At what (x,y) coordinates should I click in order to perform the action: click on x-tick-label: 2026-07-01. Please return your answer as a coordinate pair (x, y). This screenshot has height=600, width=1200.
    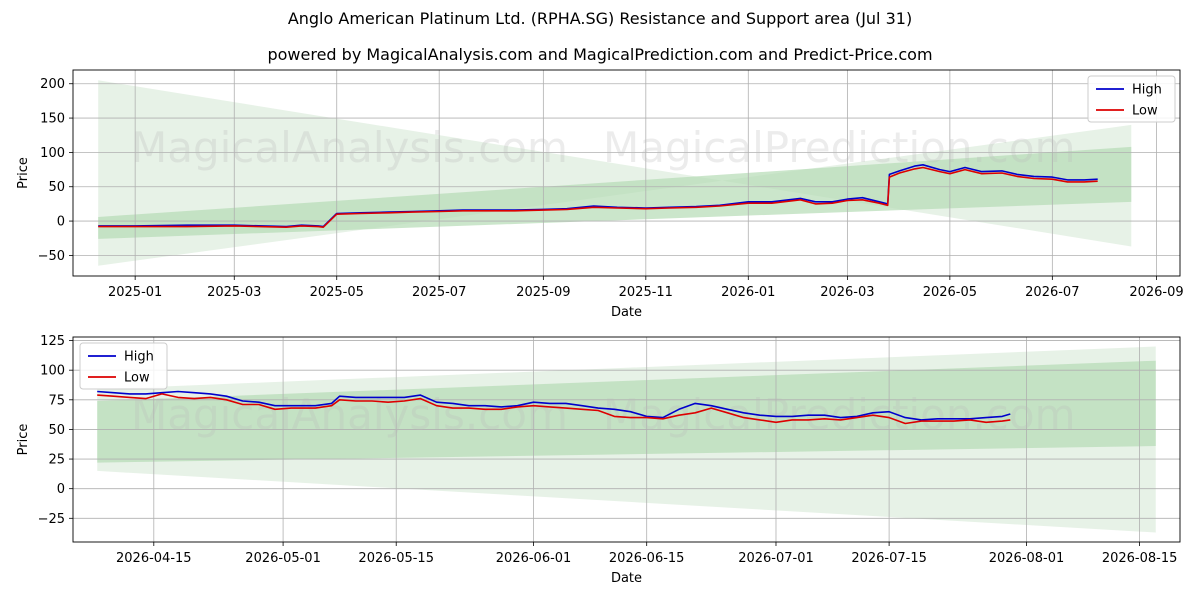
    Looking at the image, I should click on (776, 558).